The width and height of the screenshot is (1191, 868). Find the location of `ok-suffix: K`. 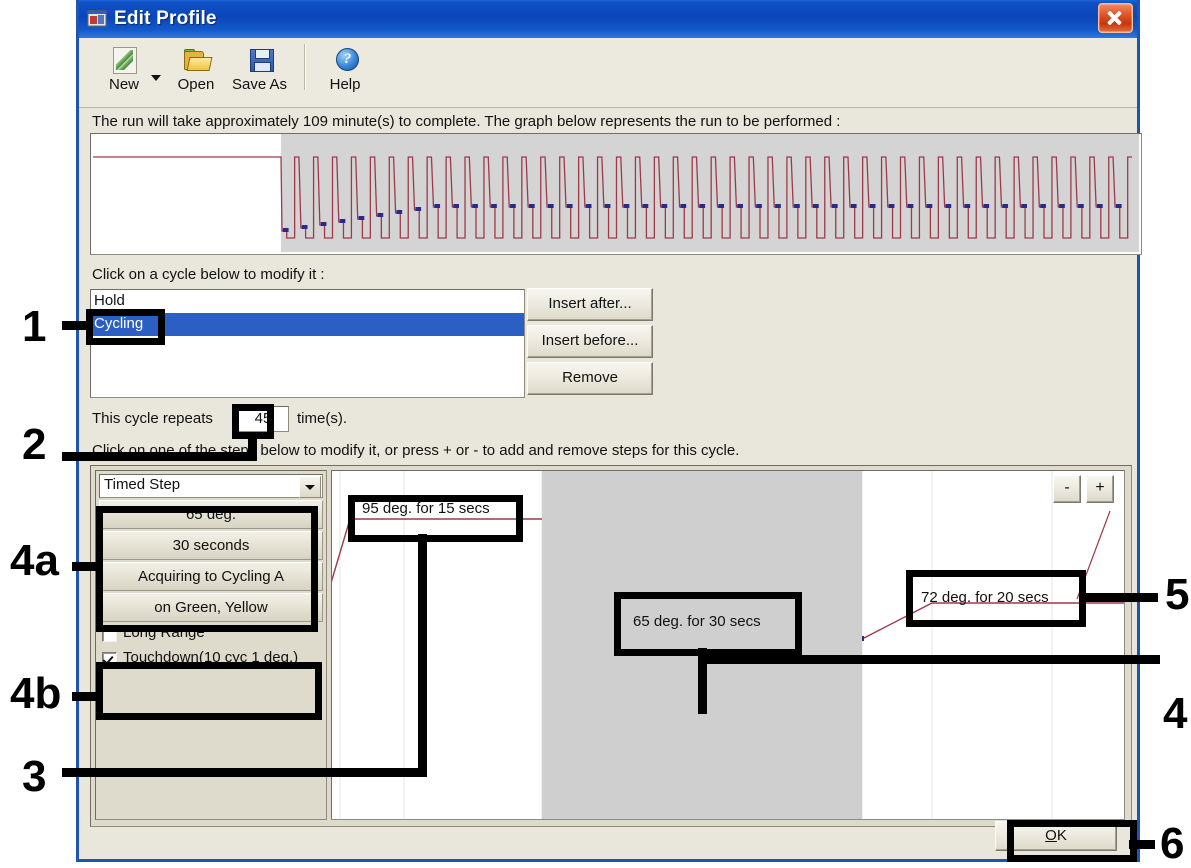

ok-suffix: K is located at coordinates (1061, 835).